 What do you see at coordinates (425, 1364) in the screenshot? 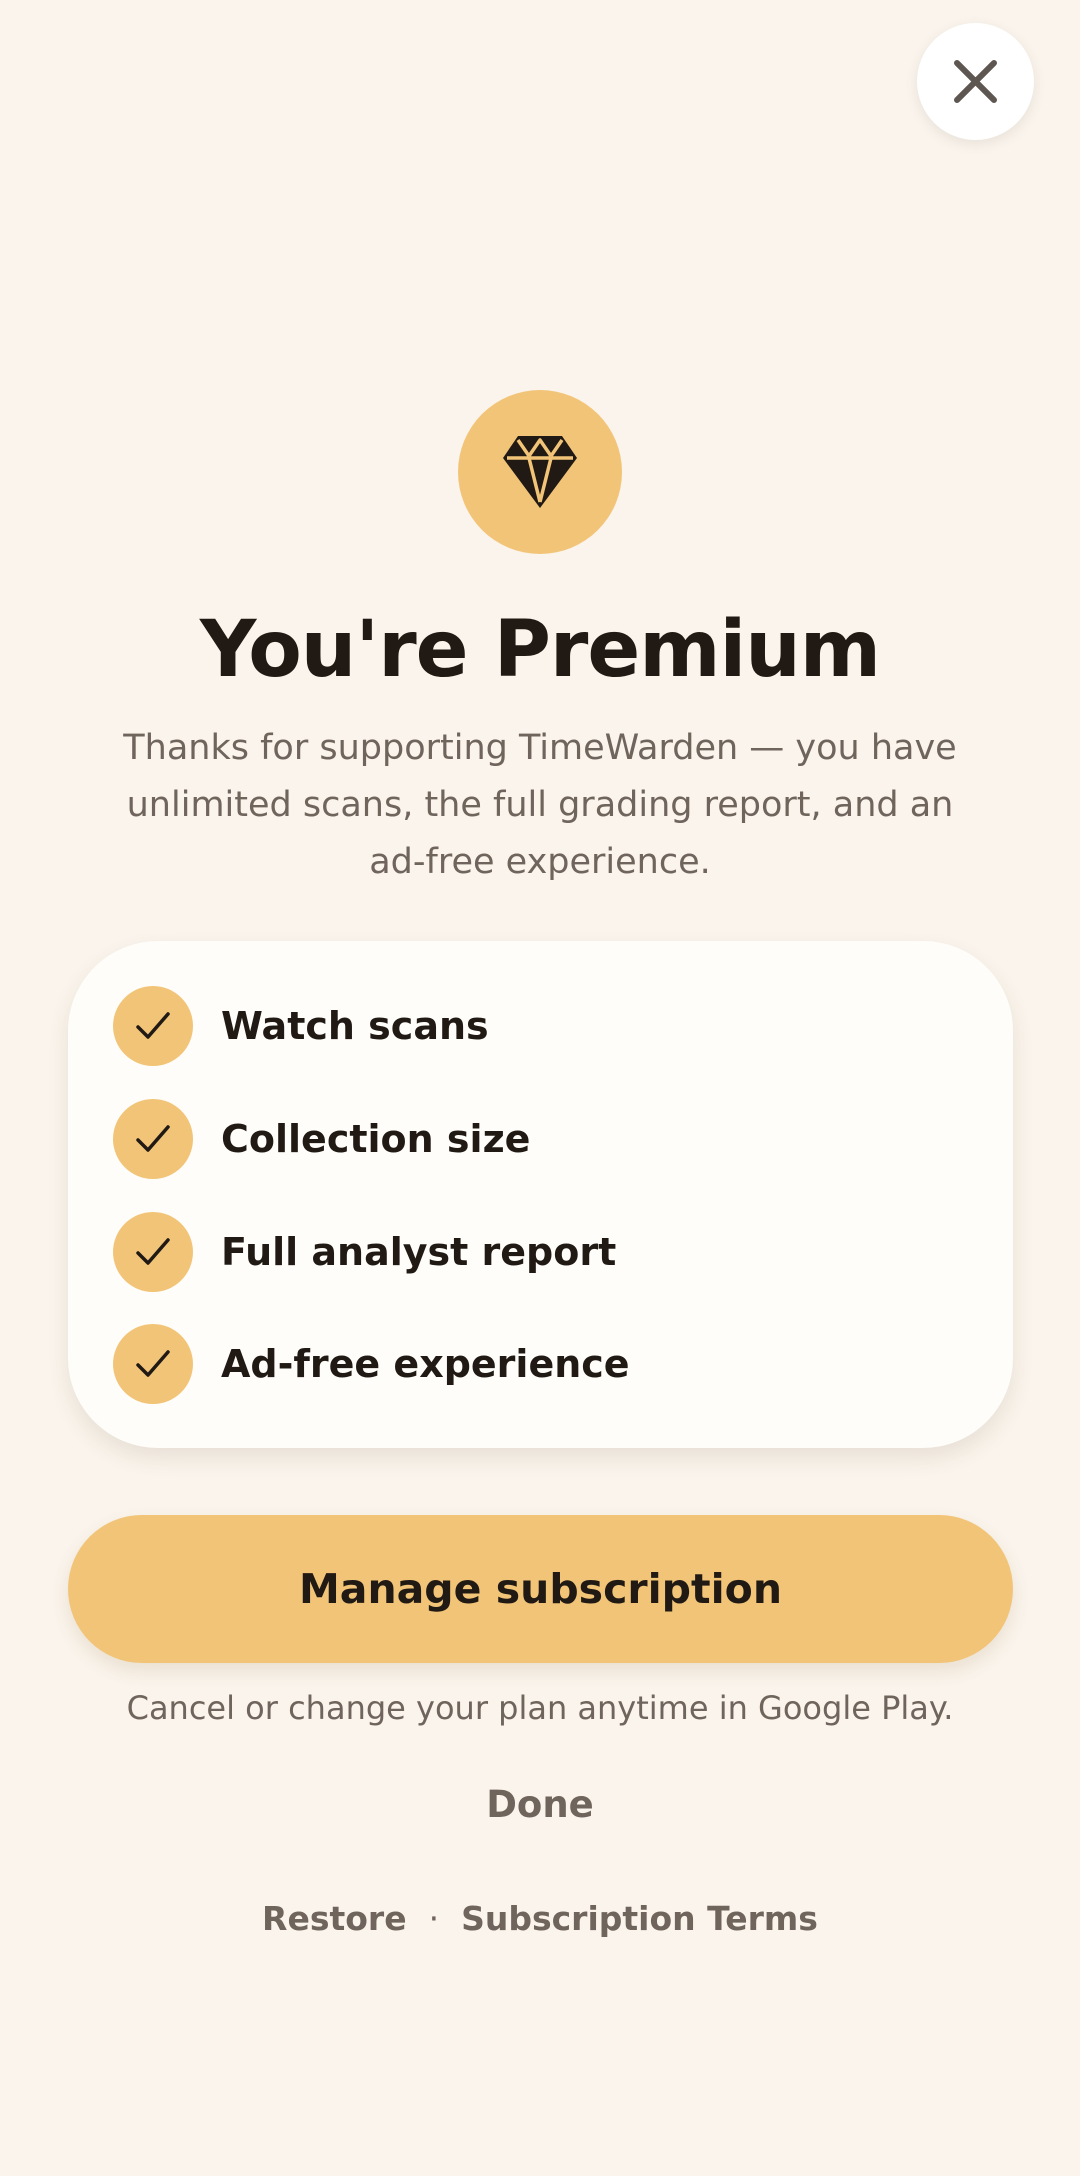
I see `feature-label: Ad-free experience` at bounding box center [425, 1364].